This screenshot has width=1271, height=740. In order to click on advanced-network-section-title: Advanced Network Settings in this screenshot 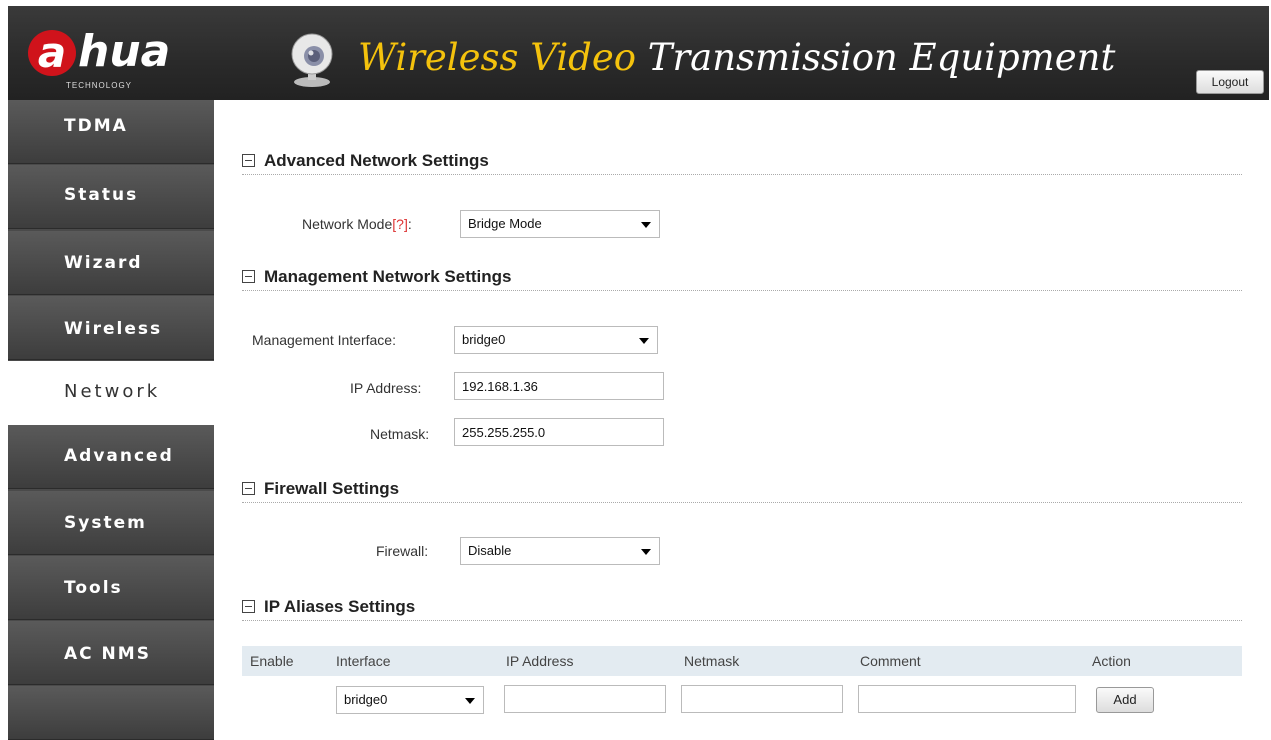, I will do `click(365, 161)`.